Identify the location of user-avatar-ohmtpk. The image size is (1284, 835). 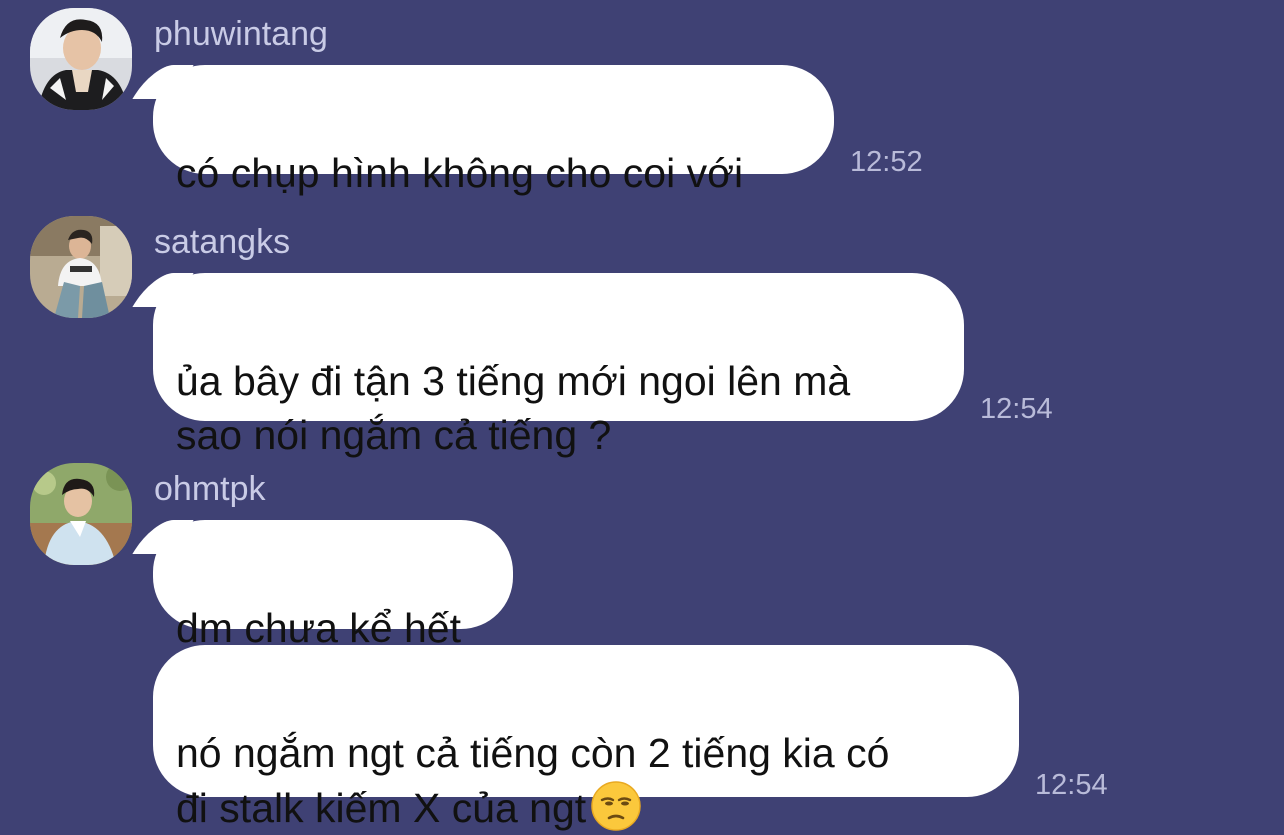
(81, 514).